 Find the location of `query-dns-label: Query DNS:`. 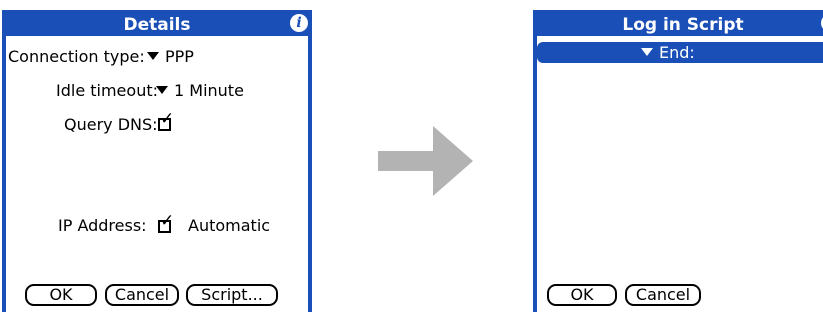

query-dns-label: Query DNS: is located at coordinates (111, 124).